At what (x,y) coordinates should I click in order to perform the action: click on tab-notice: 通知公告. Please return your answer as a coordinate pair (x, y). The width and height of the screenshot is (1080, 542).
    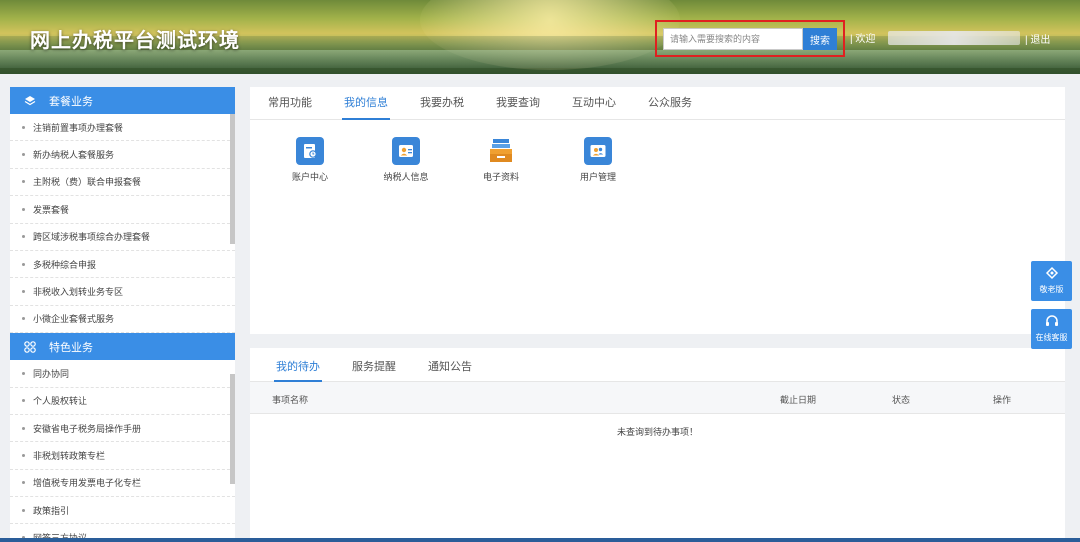
    Looking at the image, I should click on (450, 365).